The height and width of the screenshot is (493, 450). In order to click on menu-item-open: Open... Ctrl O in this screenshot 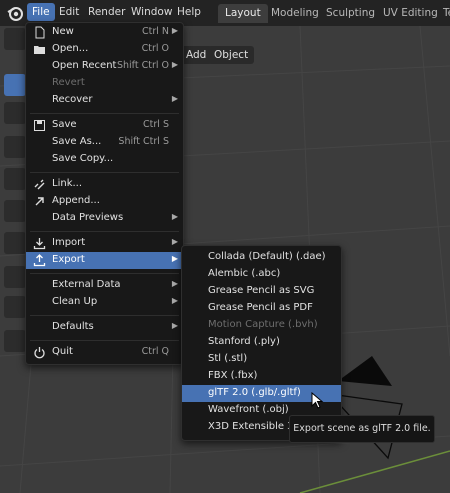, I will do `click(104, 49)`.